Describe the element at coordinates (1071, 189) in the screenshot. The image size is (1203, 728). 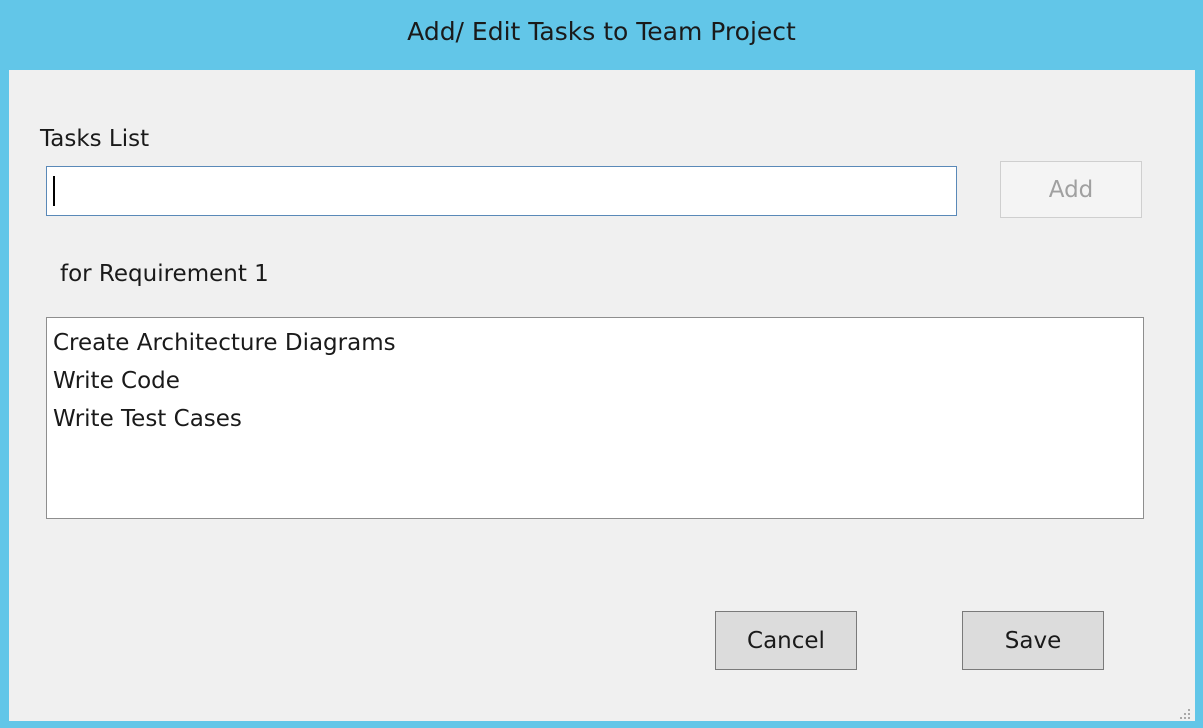
I see `add-button: Add` at that location.